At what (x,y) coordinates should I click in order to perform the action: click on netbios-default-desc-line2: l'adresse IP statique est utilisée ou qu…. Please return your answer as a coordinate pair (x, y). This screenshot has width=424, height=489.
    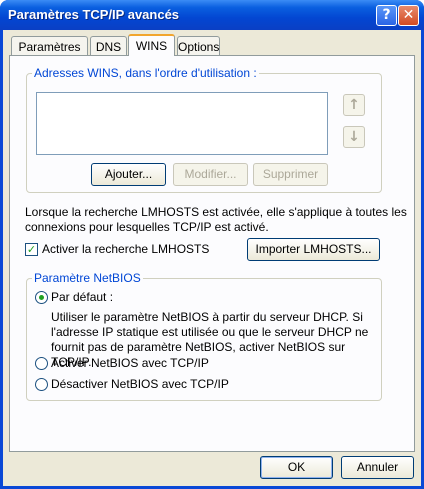
    Looking at the image, I should click on (210, 332).